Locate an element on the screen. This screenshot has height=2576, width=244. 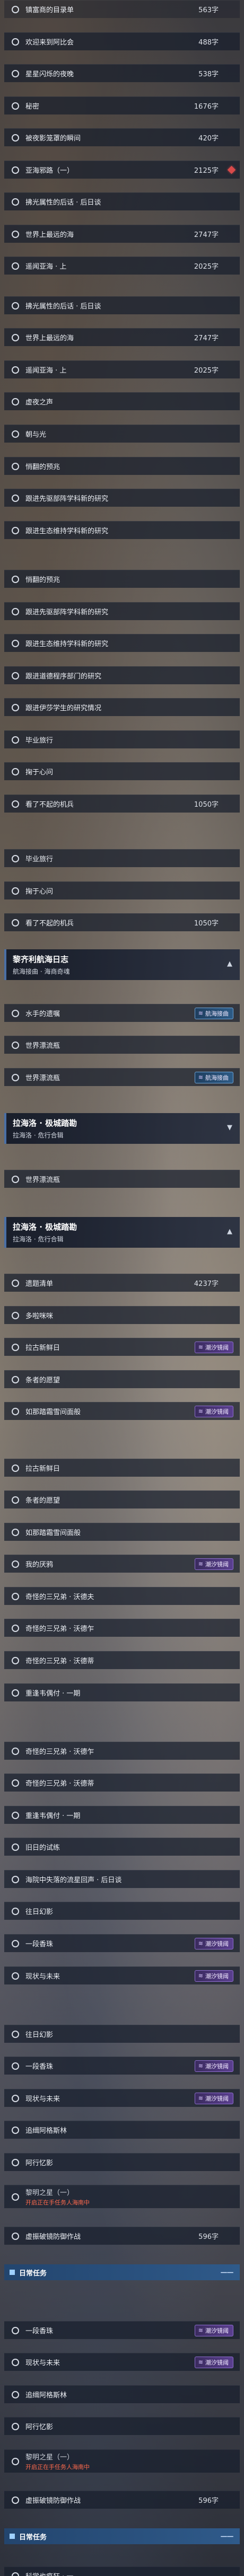
quest-row: 海院中失落的流星回声 · 后日谈 is located at coordinates (122, 1879).